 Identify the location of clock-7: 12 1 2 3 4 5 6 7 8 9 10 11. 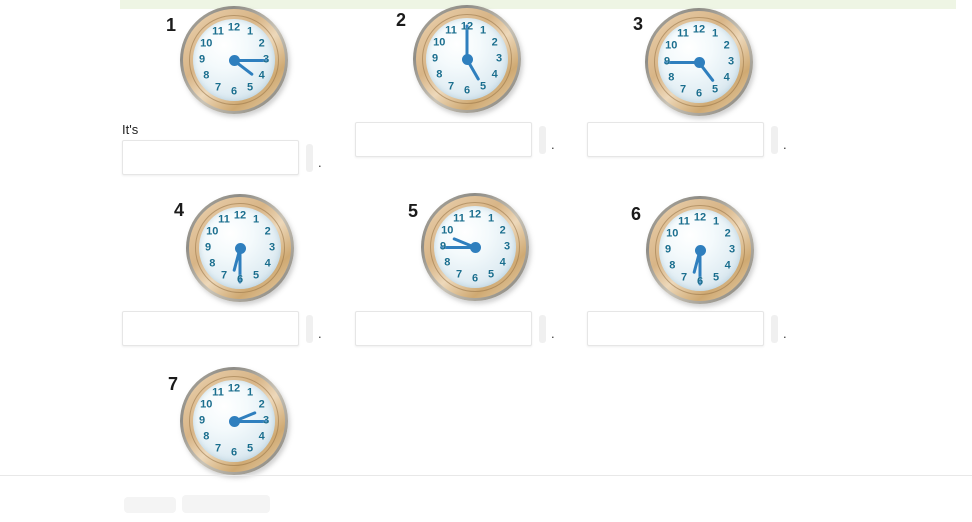
(234, 421).